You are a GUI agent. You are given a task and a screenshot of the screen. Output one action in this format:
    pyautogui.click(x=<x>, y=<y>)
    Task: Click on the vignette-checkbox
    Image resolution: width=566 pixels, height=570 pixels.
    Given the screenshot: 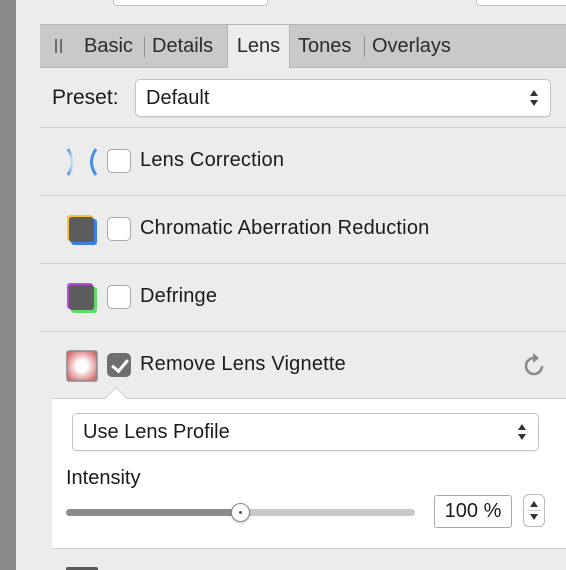 What is the action you would take?
    pyautogui.click(x=119, y=365)
    